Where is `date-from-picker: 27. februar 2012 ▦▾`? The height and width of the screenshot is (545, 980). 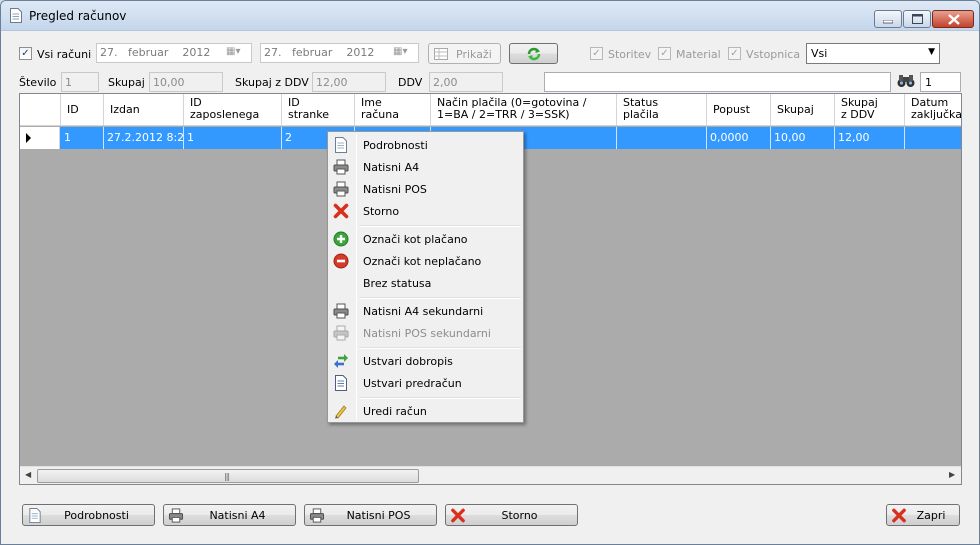 date-from-picker: 27. februar 2012 ▦▾ is located at coordinates (174, 53).